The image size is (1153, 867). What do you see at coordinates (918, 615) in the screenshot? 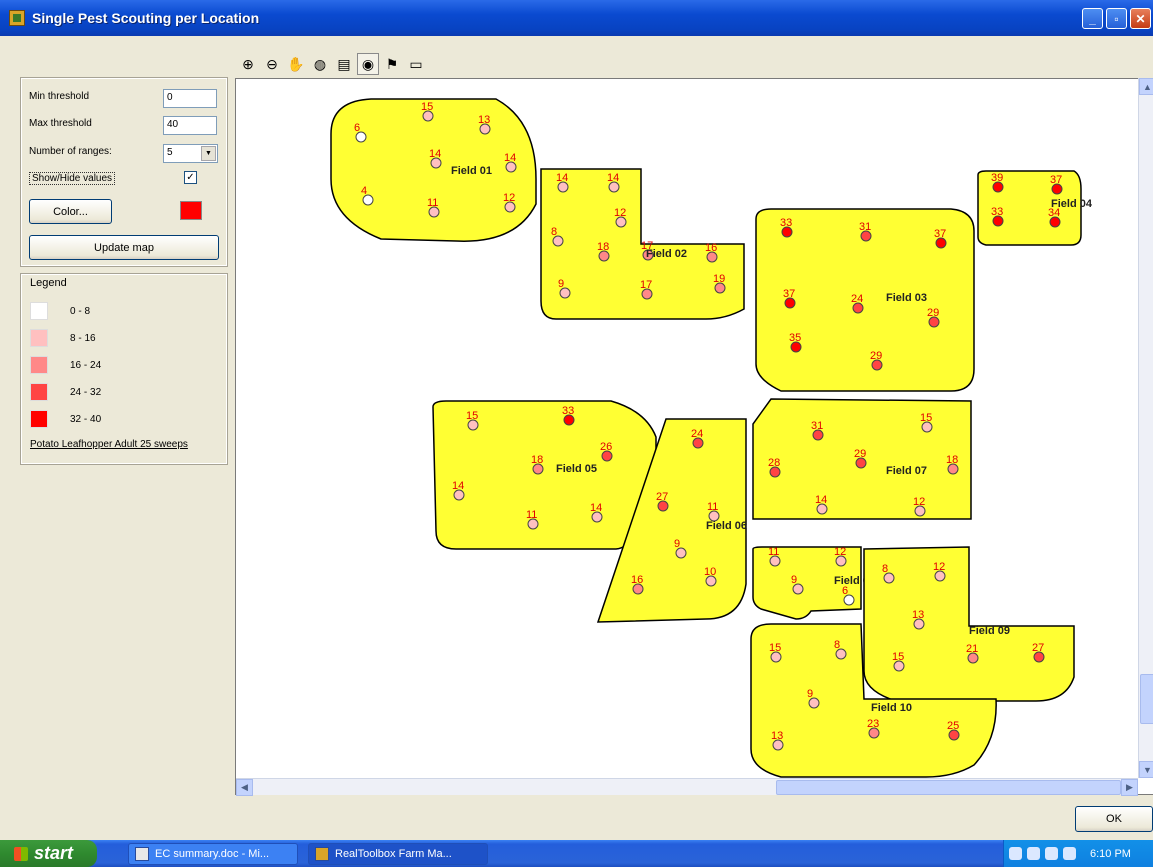
I see `point-value-label: 13` at bounding box center [918, 615].